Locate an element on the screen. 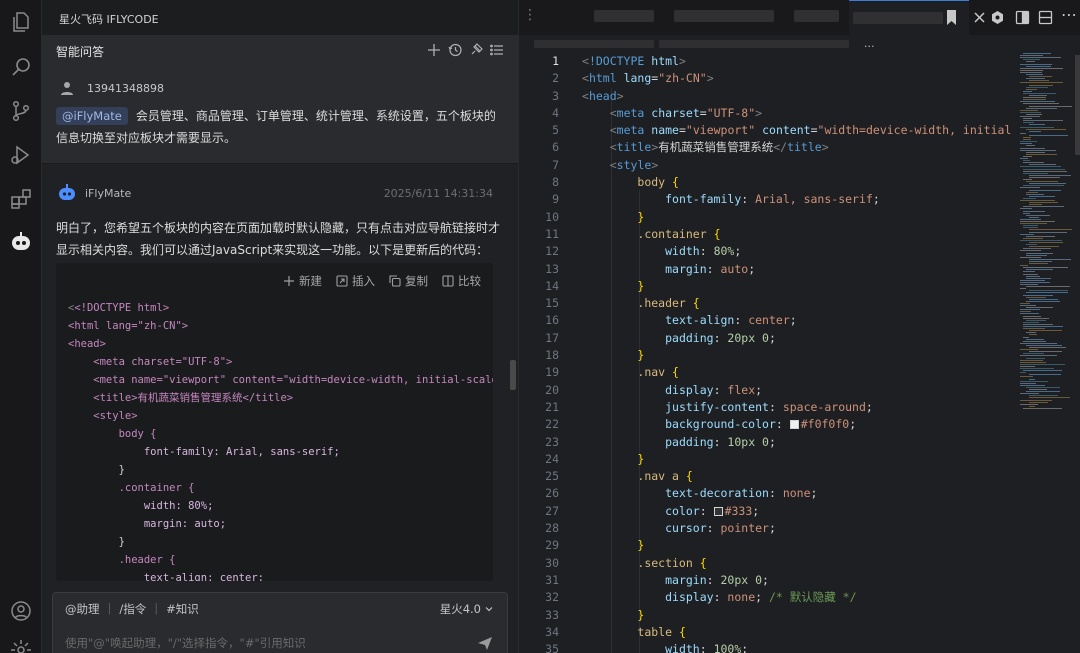 The height and width of the screenshot is (653, 1080). new-chat-icon is located at coordinates (434, 50).